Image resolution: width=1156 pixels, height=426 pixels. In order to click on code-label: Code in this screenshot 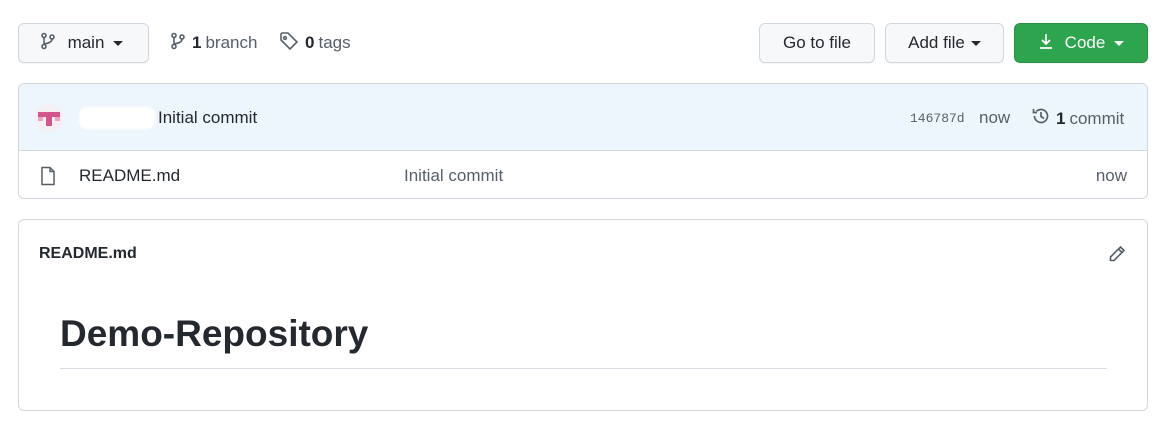, I will do `click(1085, 42)`.